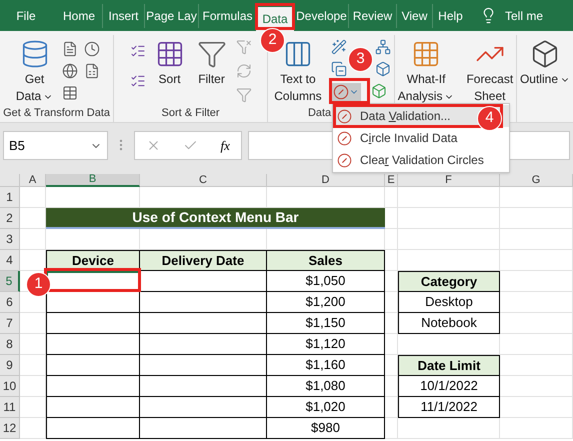  What do you see at coordinates (56, 114) in the screenshot?
I see `ribbon-group-label: Get & Transform Data` at bounding box center [56, 114].